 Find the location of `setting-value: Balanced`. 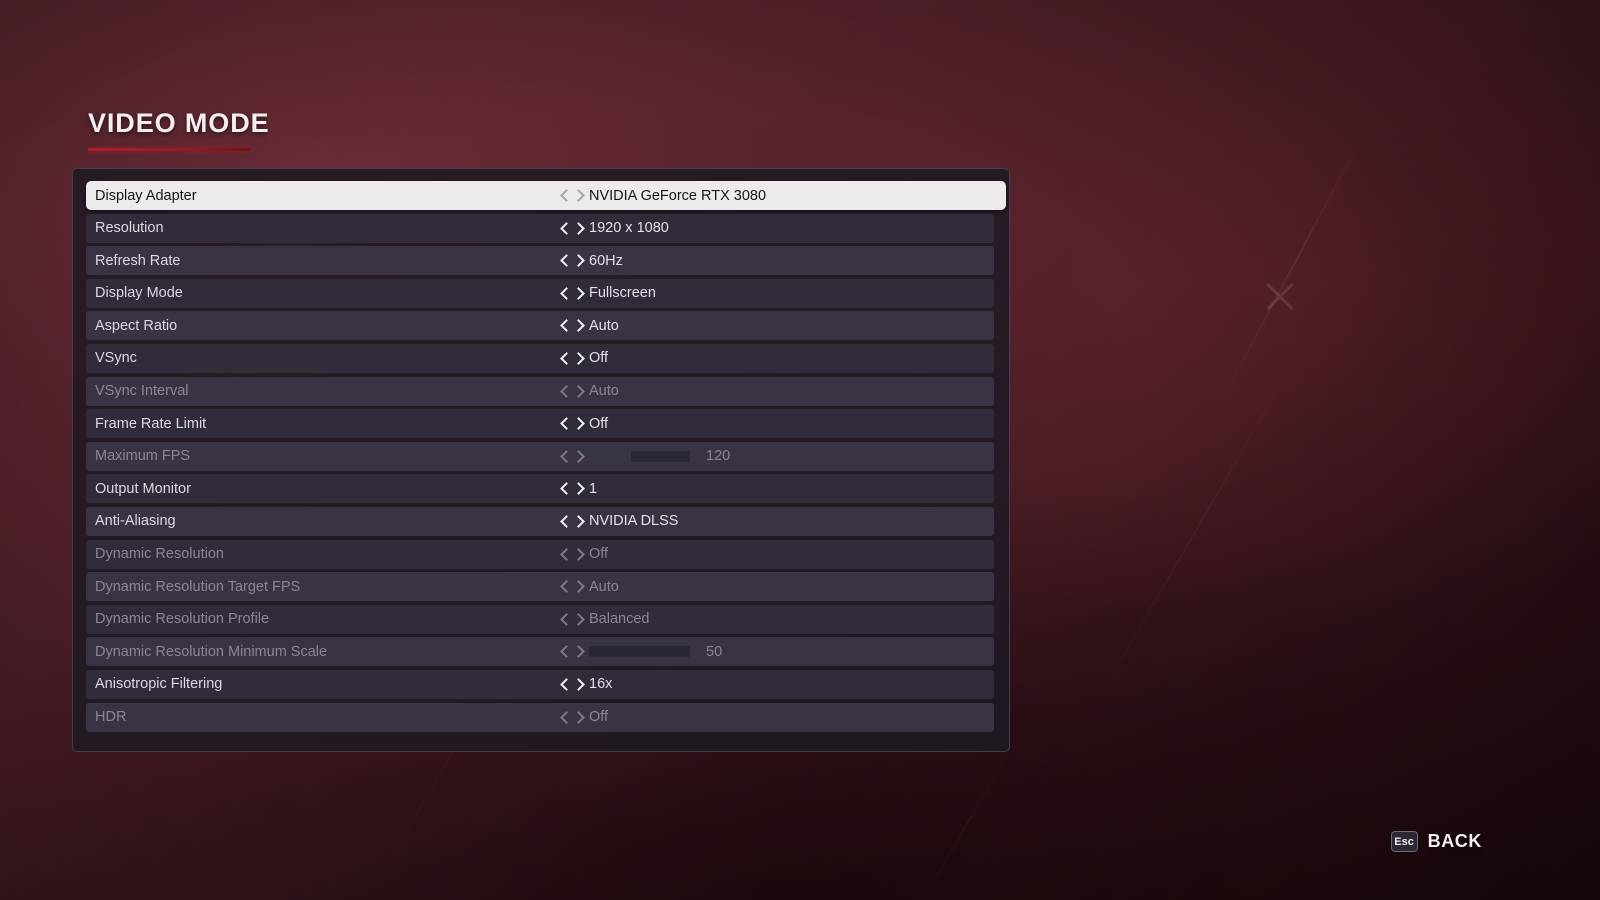

setting-value: Balanced is located at coordinates (619, 619).